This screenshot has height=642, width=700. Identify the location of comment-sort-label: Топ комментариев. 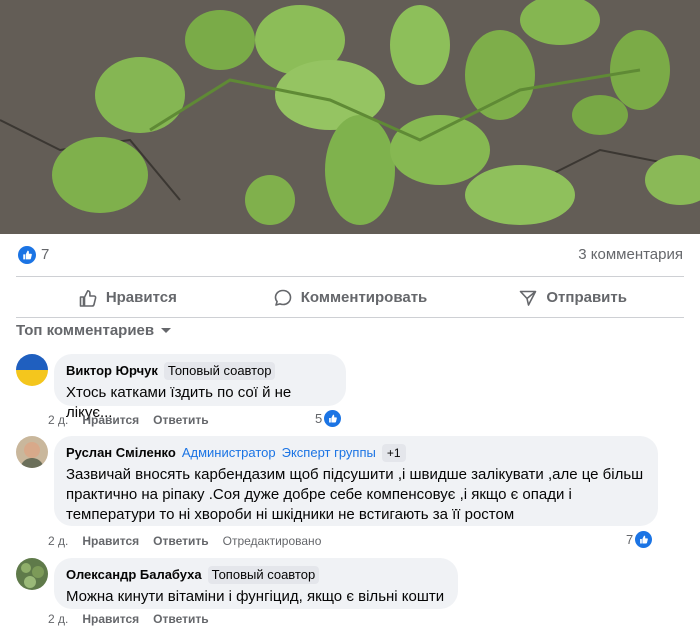
(85, 330).